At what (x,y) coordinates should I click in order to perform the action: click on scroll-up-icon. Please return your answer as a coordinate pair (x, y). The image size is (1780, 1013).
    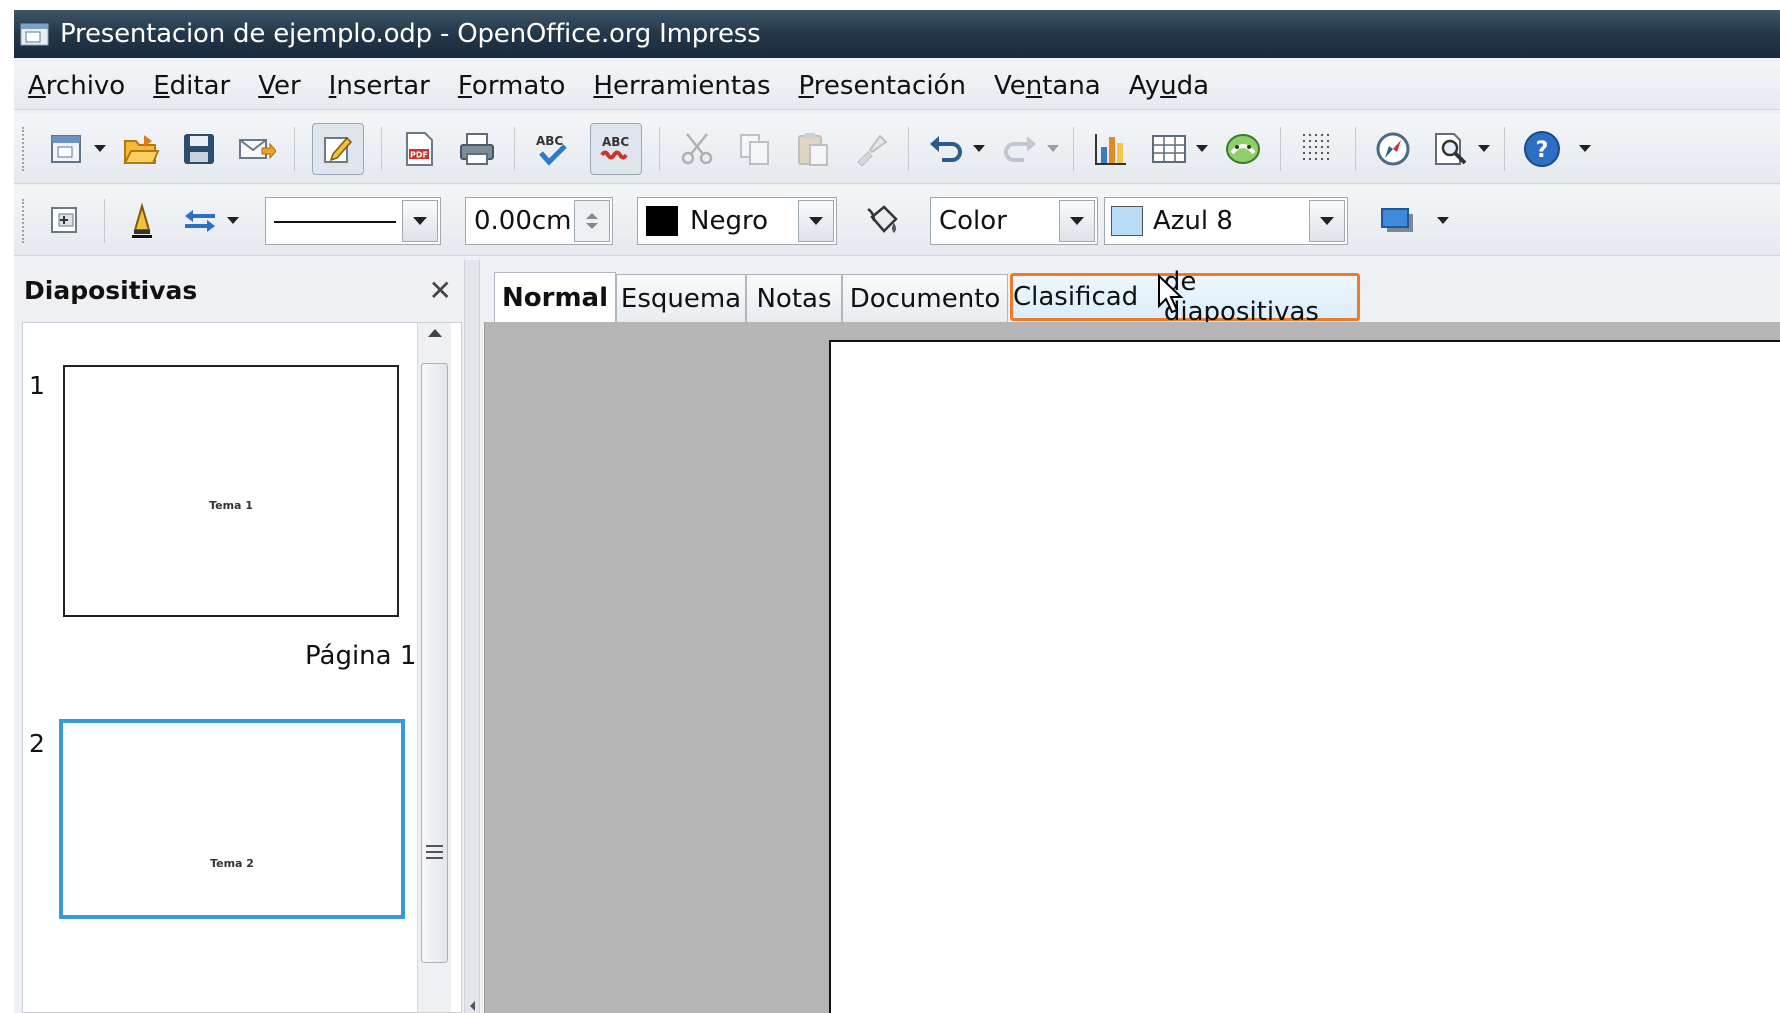
    Looking at the image, I should click on (435, 333).